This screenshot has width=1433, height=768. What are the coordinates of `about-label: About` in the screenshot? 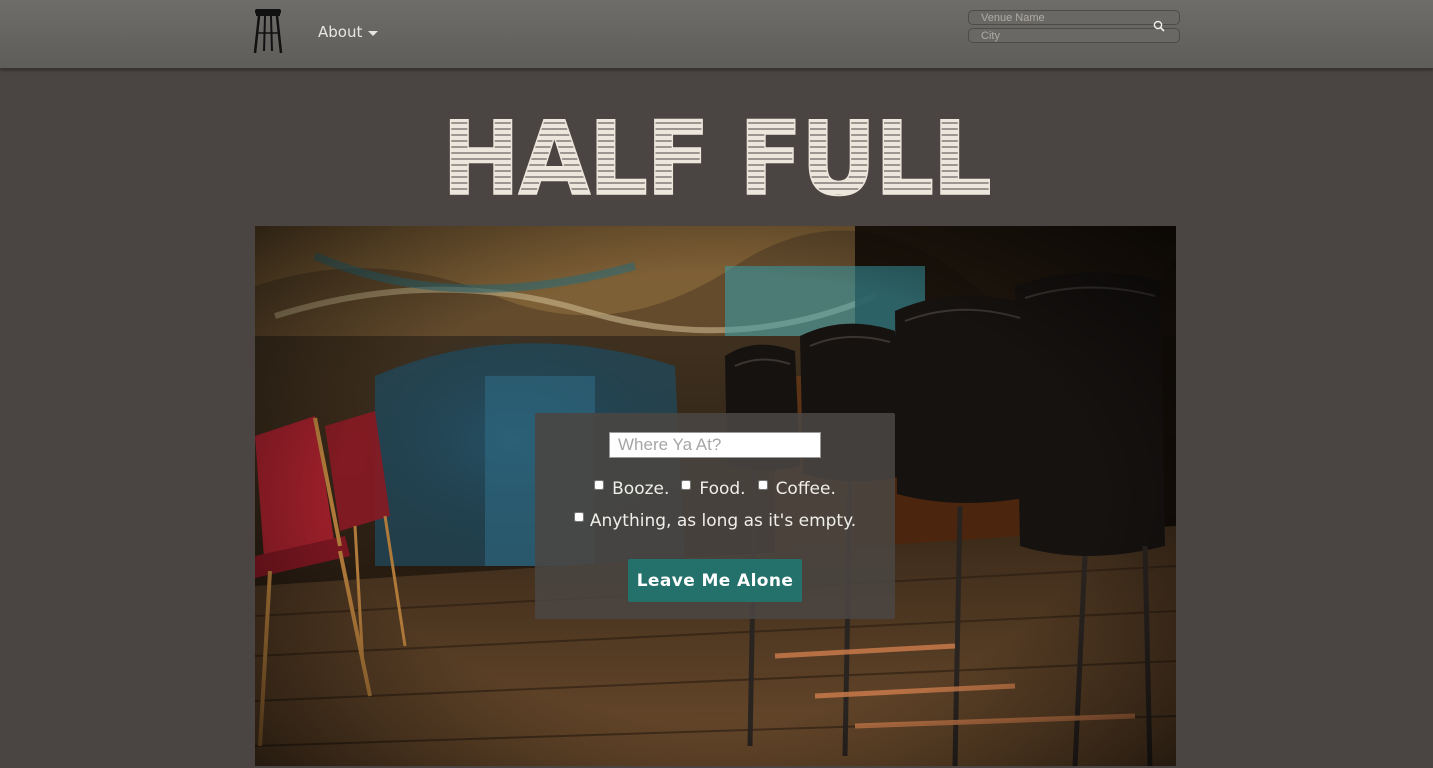 It's located at (340, 32).